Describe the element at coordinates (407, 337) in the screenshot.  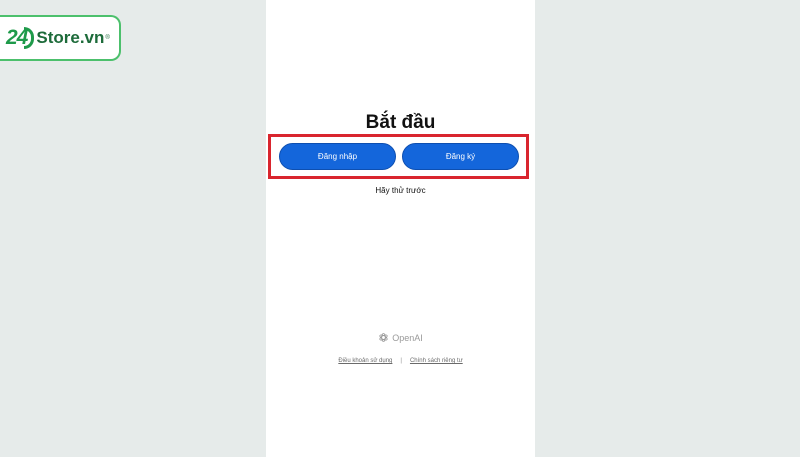
I see `brand-name: OpenAI` at that location.